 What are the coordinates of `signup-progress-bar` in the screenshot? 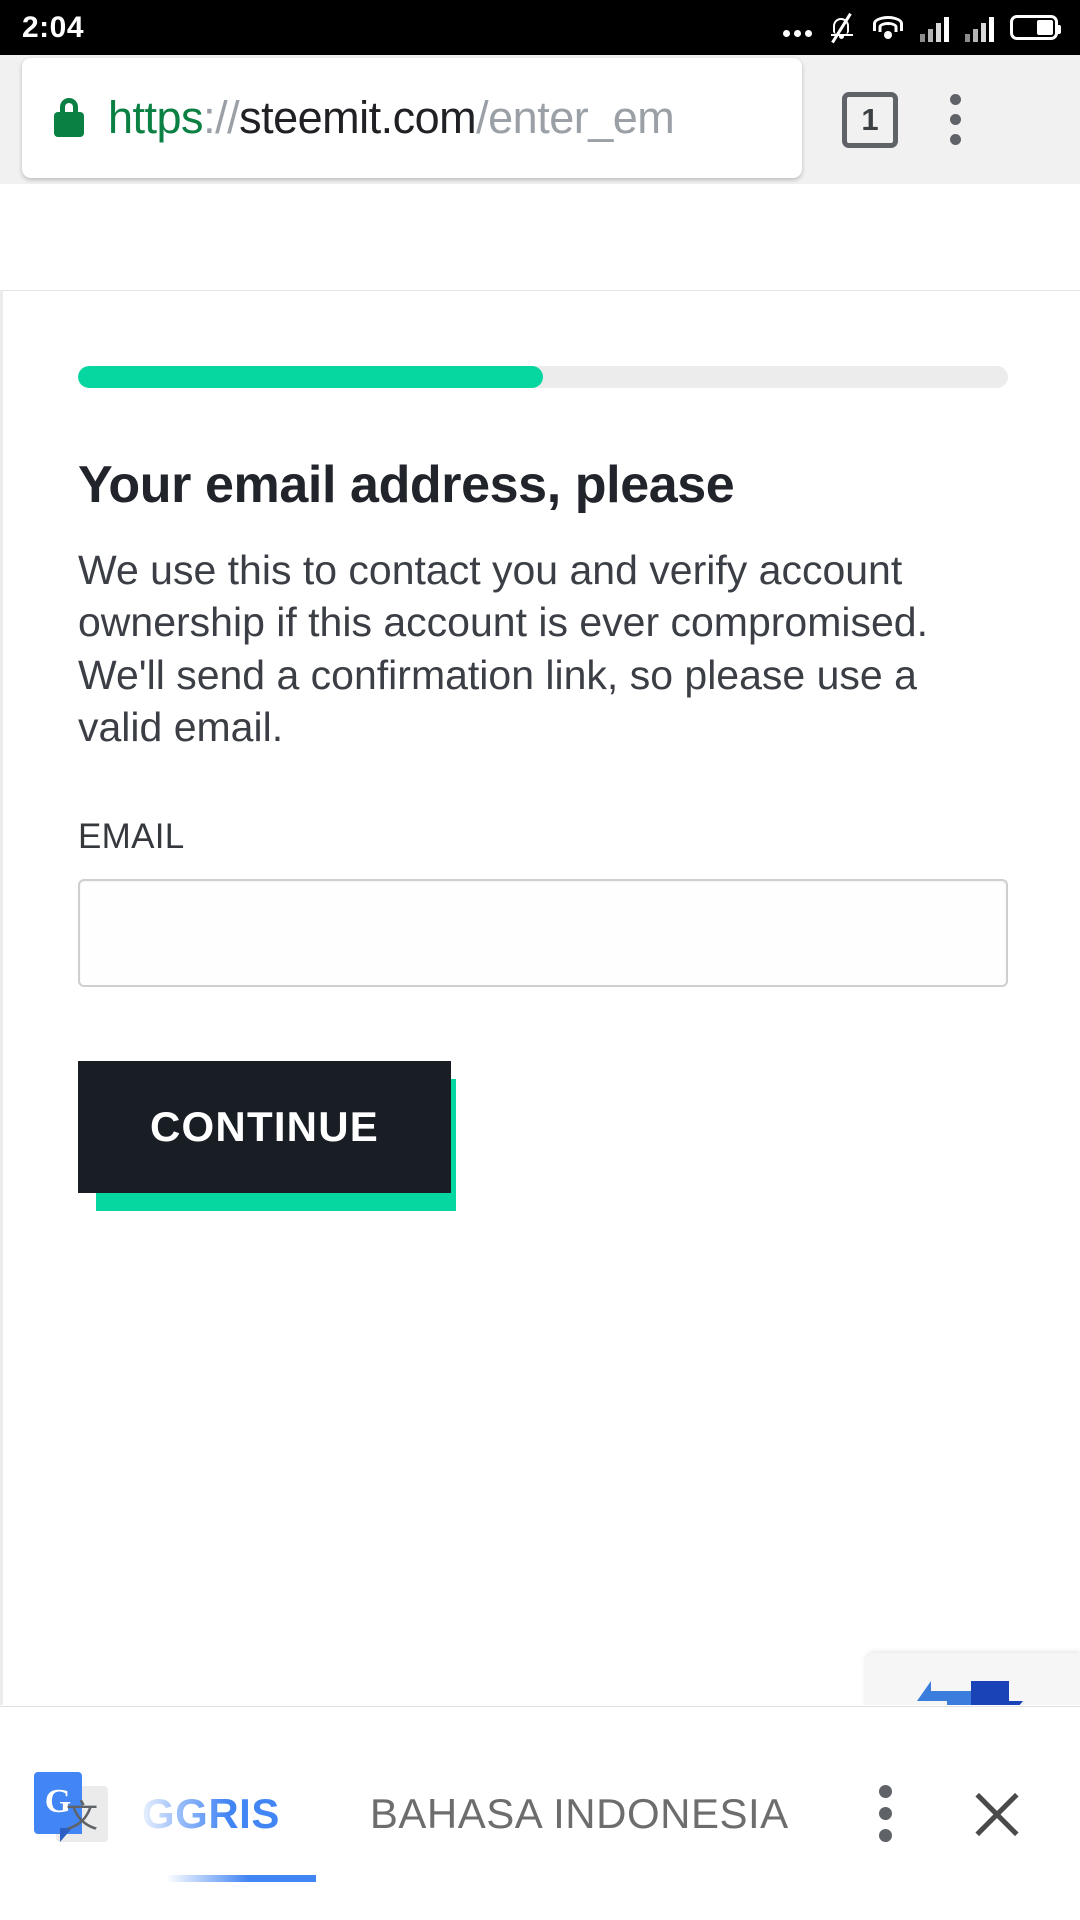 It's located at (543, 377).